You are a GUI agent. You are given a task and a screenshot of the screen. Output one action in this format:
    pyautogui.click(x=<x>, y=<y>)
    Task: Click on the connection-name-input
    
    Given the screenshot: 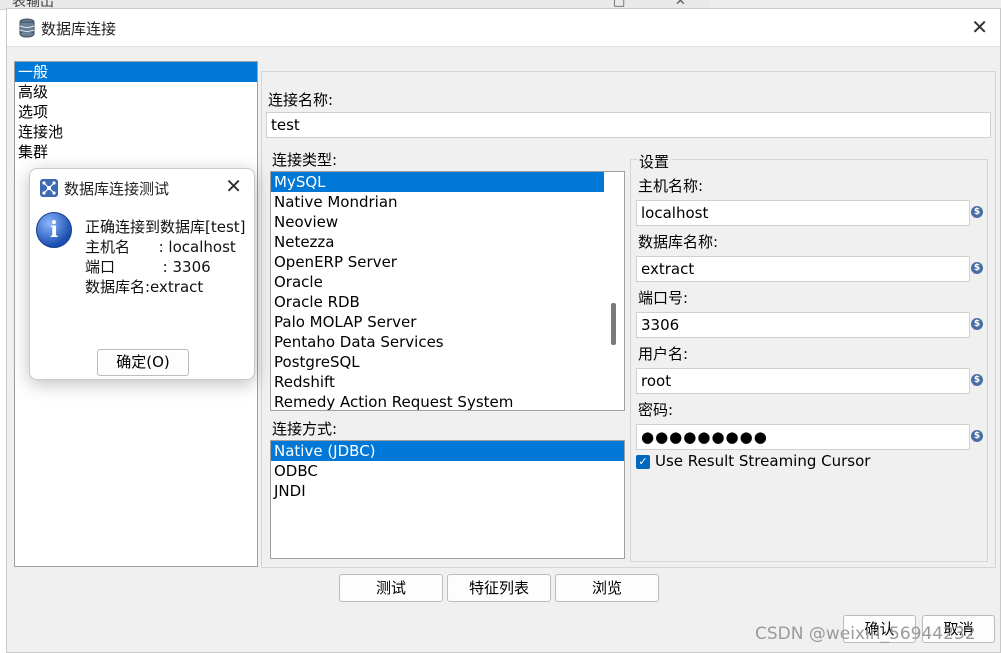 What is the action you would take?
    pyautogui.click(x=628, y=125)
    